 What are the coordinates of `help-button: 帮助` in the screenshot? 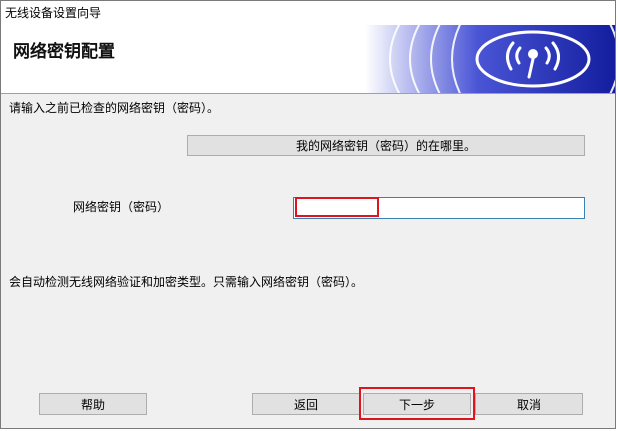 It's located at (93, 404).